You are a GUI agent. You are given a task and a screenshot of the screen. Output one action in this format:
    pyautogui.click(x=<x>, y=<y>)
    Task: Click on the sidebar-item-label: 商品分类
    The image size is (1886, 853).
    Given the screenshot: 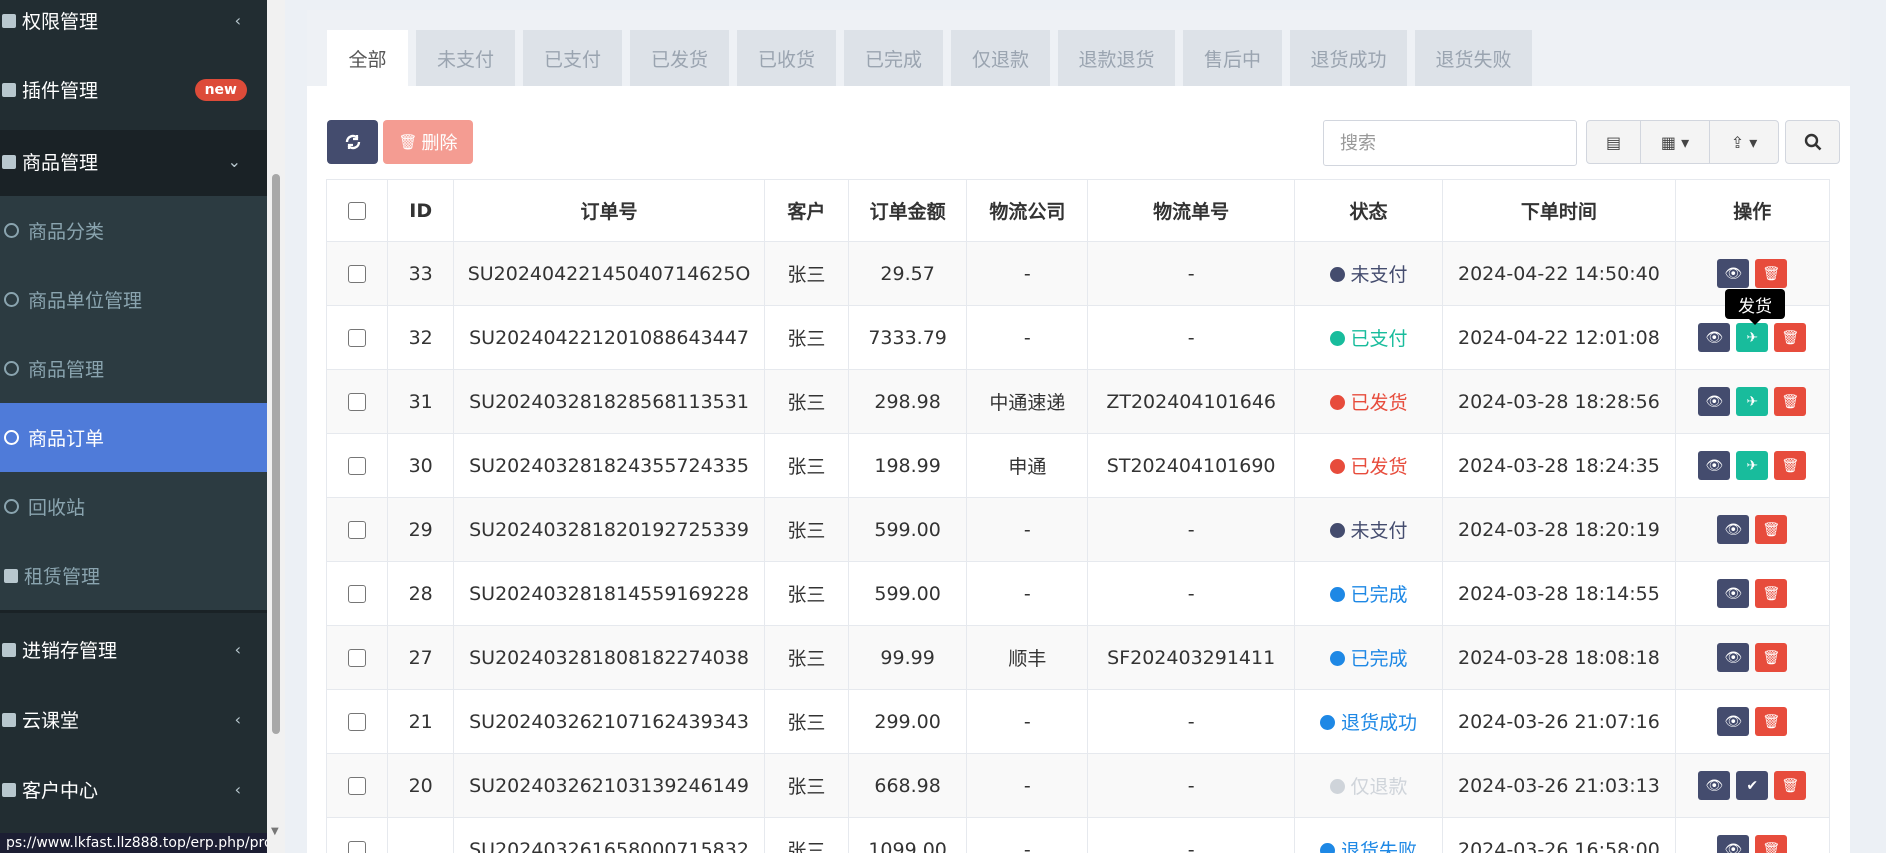 What is the action you would take?
    pyautogui.click(x=66, y=232)
    